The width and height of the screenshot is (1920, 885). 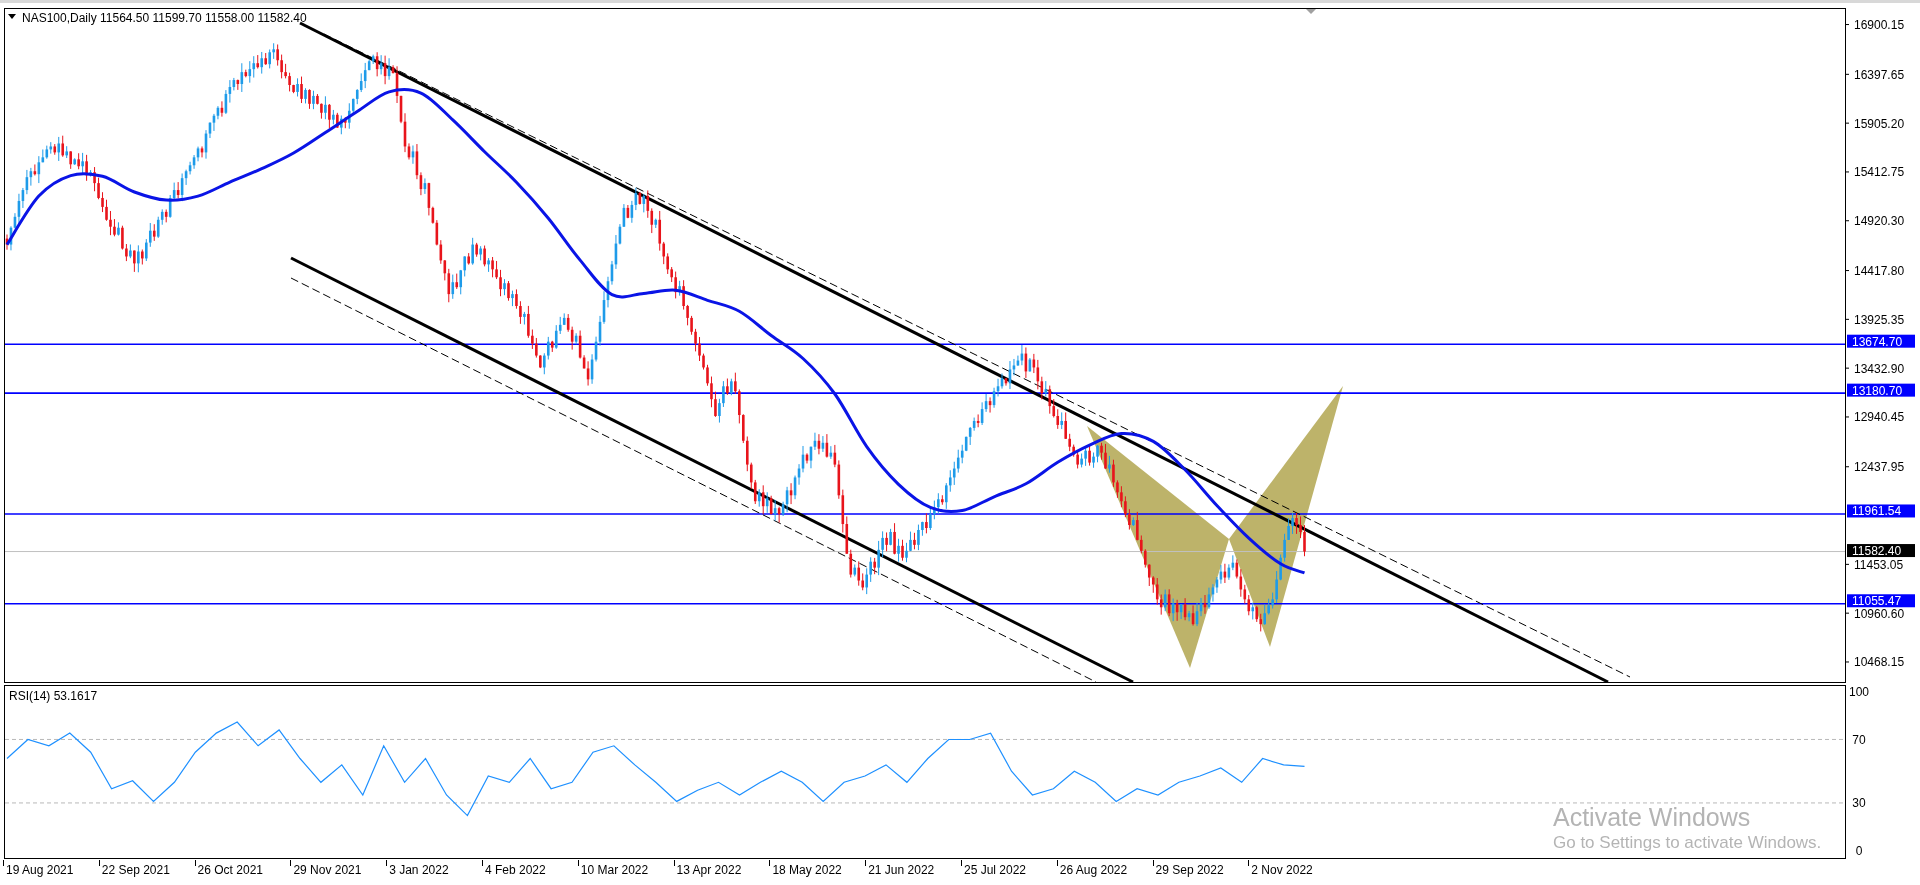 I want to click on rsi-title: RSI(14) 53.1617, so click(x=53, y=696).